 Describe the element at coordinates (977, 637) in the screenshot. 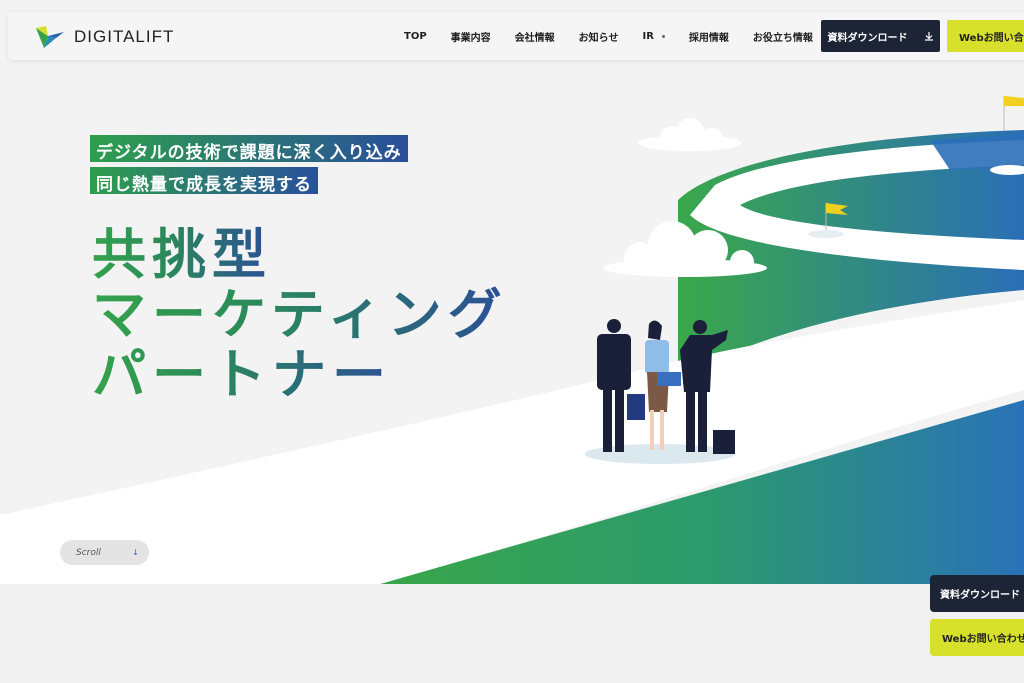

I see `floating-contact-button: Webお問い合わせ` at that location.